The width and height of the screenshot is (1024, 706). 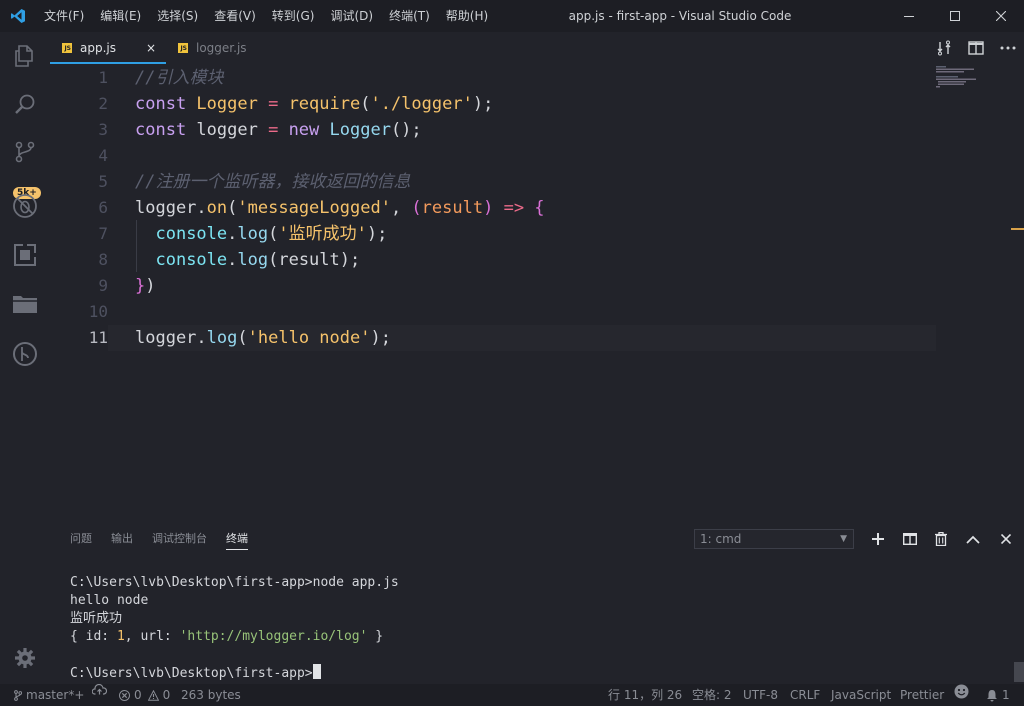 What do you see at coordinates (941, 539) in the screenshot?
I see `trash-icon` at bounding box center [941, 539].